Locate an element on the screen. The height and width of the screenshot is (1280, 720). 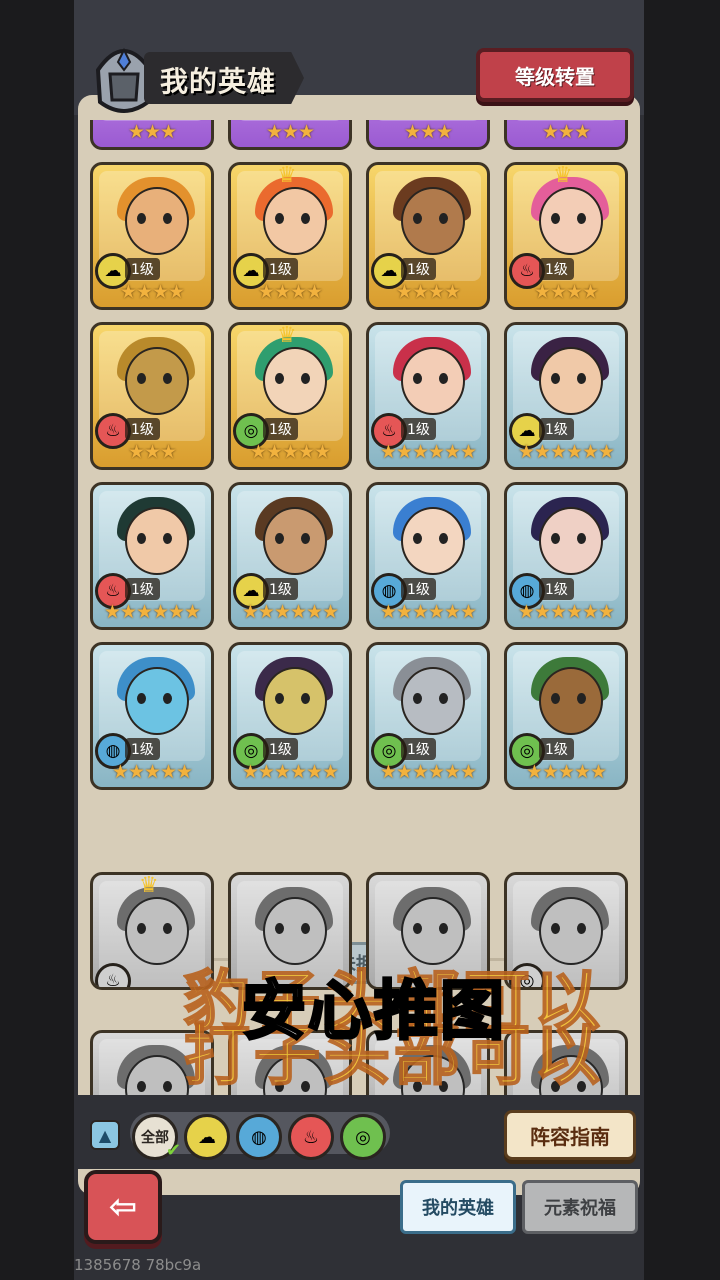
back-arrow-icon: ⇦ is located at coordinates (123, 1207).